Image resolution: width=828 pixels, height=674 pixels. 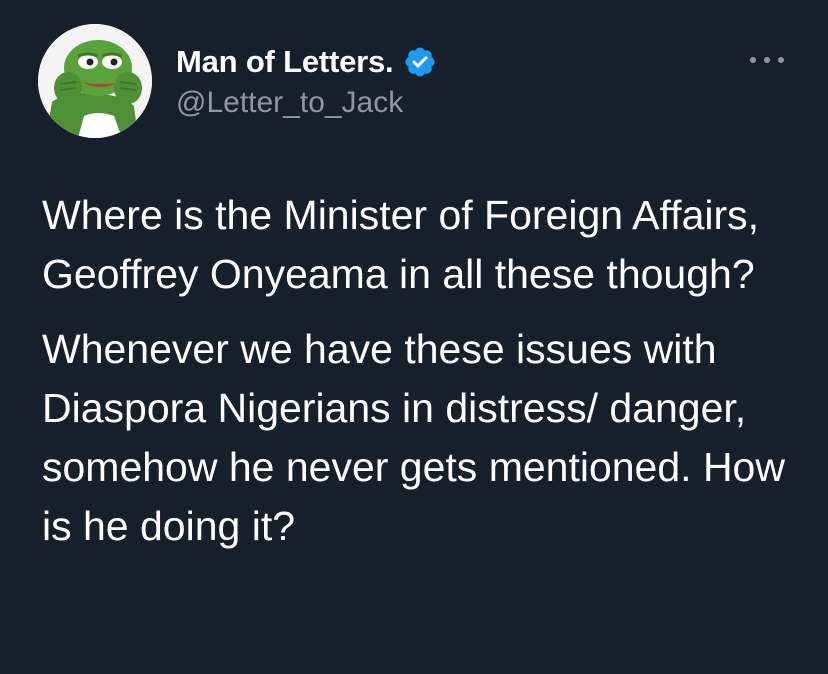 I want to click on author-name-row: Man of Letters., so click(x=306, y=62).